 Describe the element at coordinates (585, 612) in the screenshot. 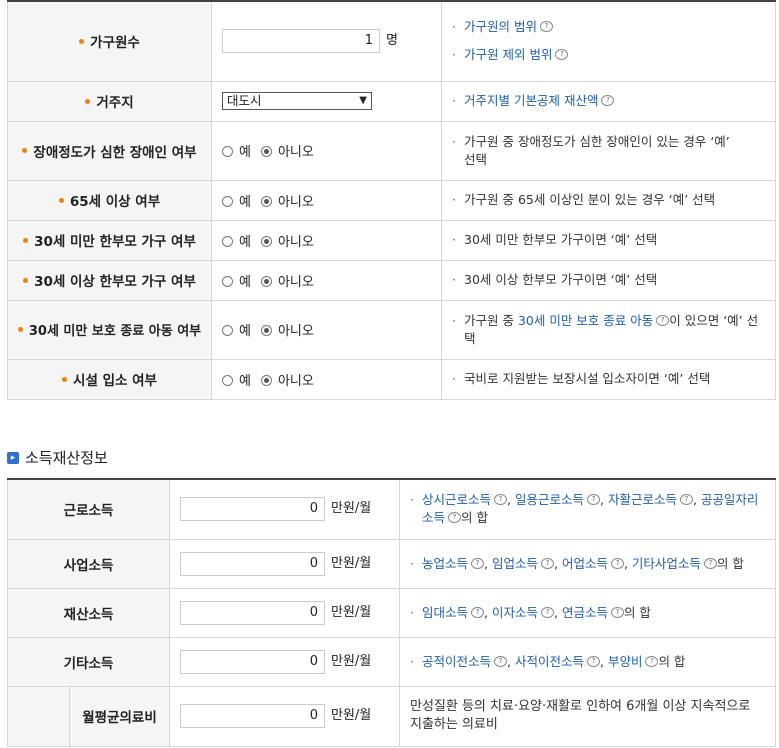

I see `link-pension-income: 연금소득` at that location.